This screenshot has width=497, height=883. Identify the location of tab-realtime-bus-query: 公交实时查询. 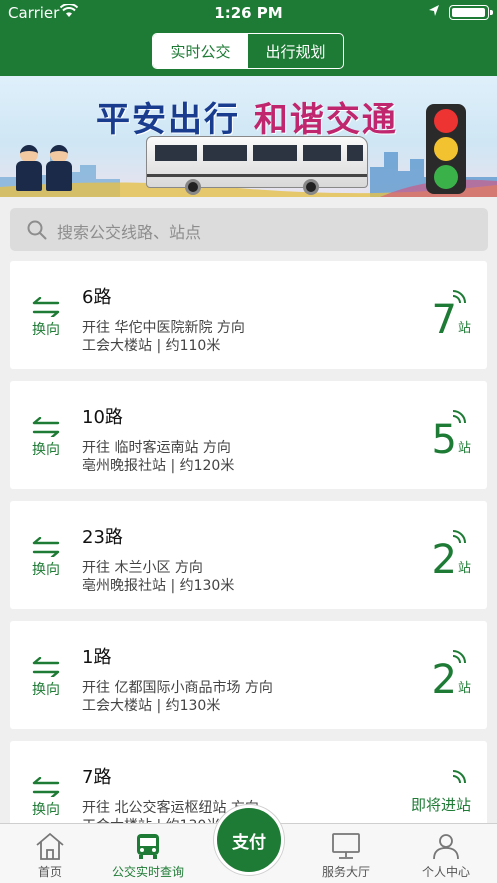
(148, 853).